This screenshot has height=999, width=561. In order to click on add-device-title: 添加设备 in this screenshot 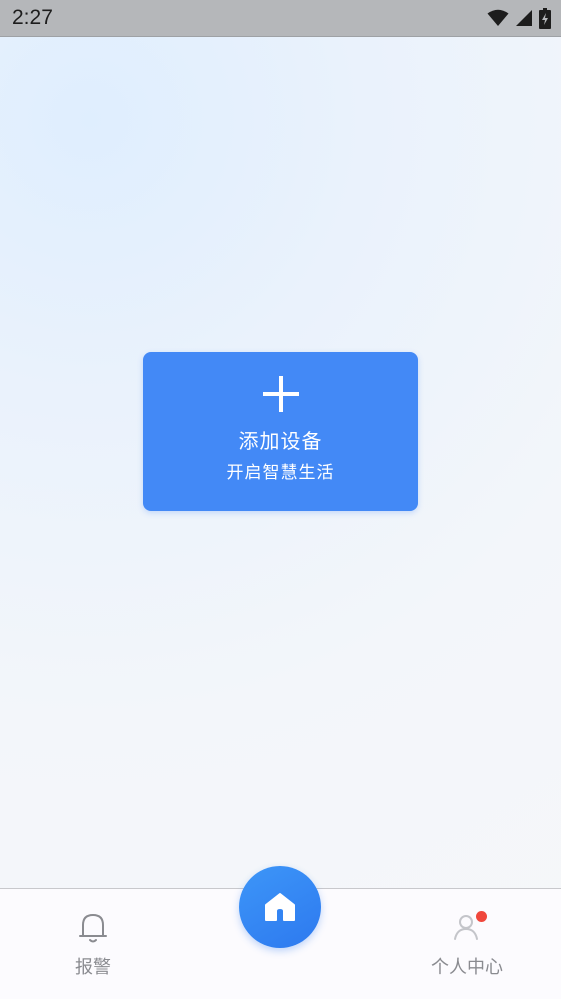, I will do `click(280, 441)`.